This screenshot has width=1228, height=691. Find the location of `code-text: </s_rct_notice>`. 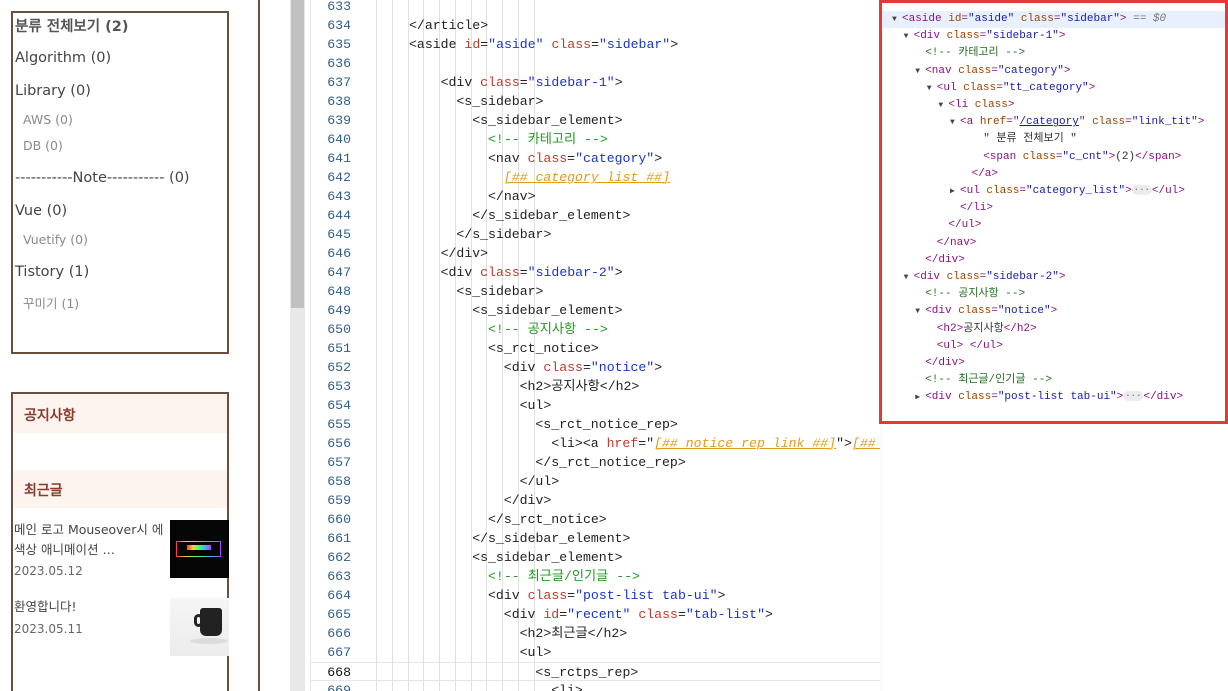

code-text: </s_rct_notice> is located at coordinates (547, 519).